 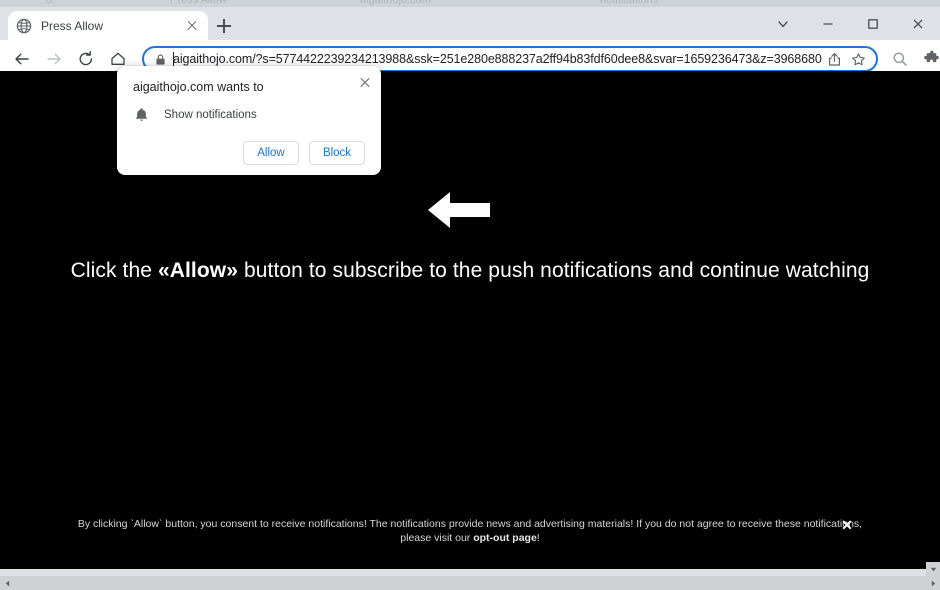 I want to click on consent-text-tail: !, so click(x=538, y=538).